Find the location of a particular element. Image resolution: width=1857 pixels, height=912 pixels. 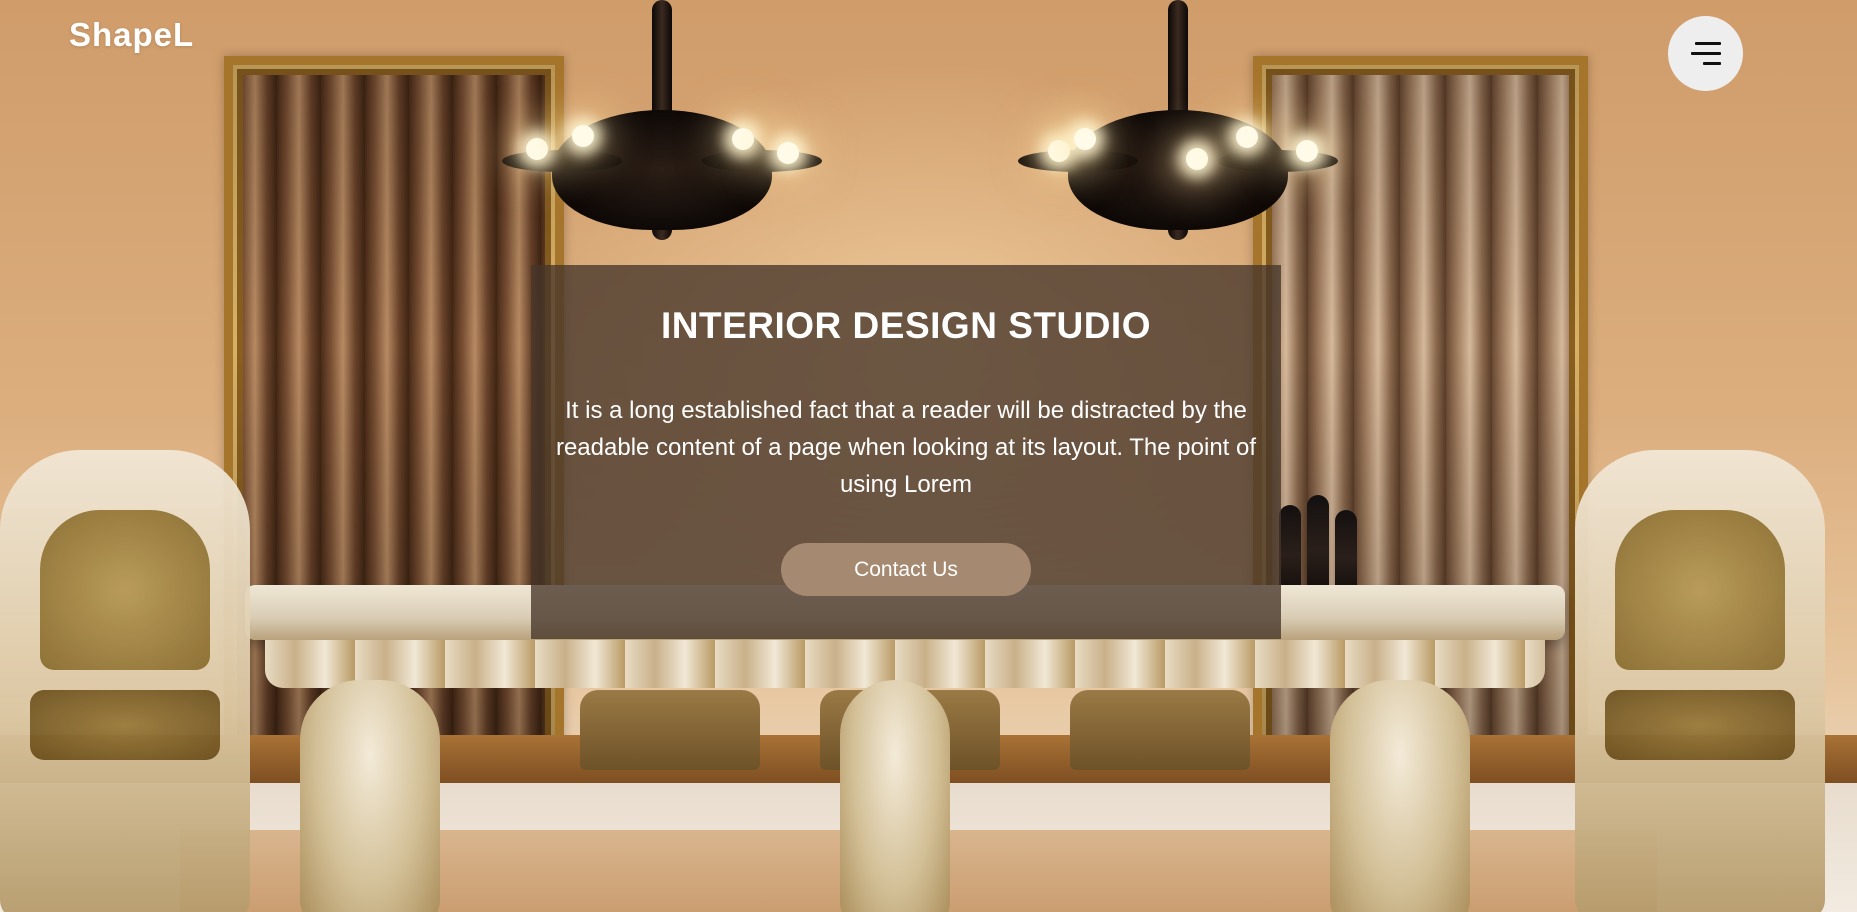

hamburger-menu-icon is located at coordinates (1705, 53).